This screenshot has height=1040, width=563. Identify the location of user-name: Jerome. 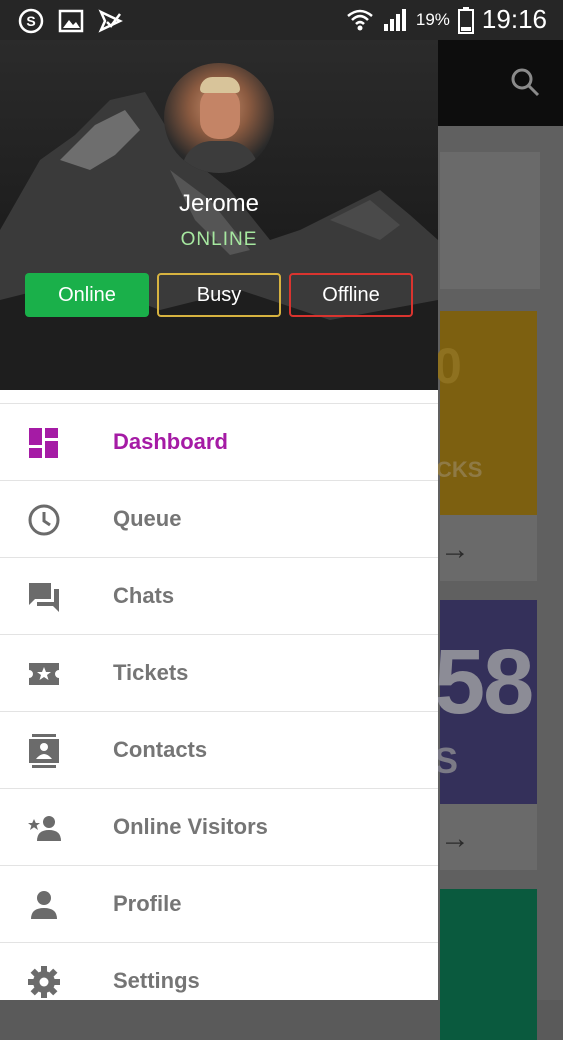
(219, 203).